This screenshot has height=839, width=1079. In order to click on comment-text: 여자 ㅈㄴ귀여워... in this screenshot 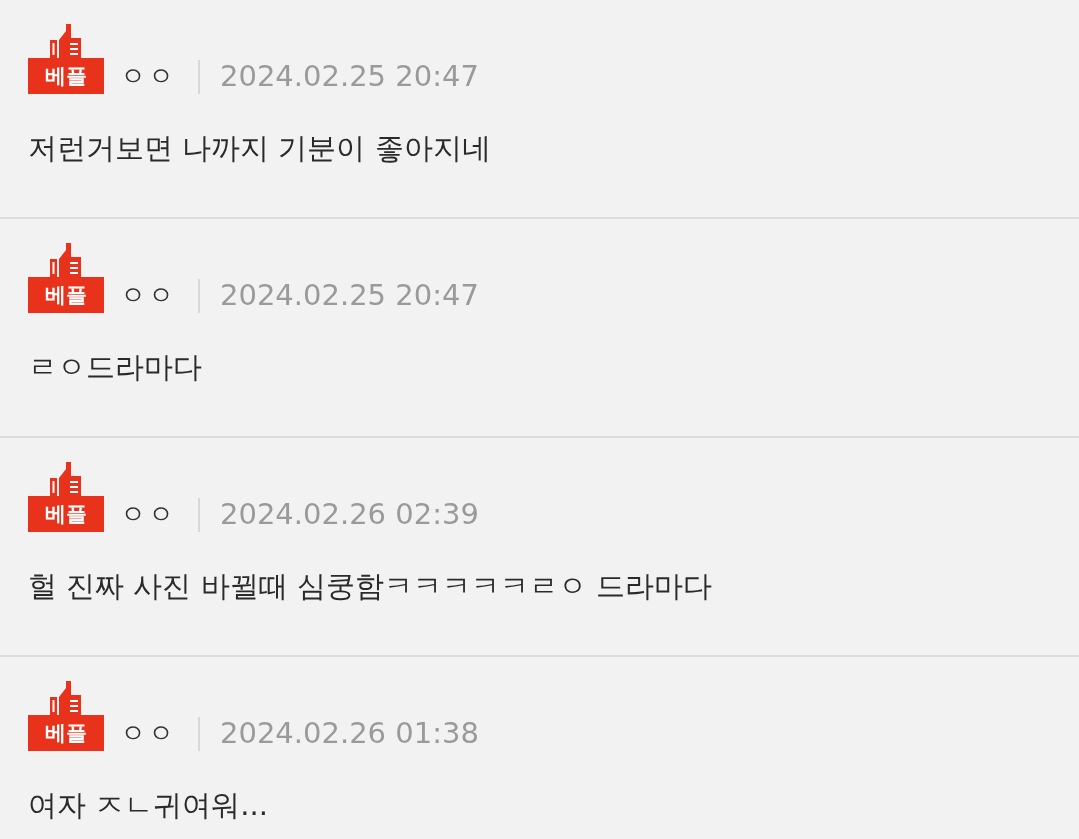, I will do `click(148, 805)`.